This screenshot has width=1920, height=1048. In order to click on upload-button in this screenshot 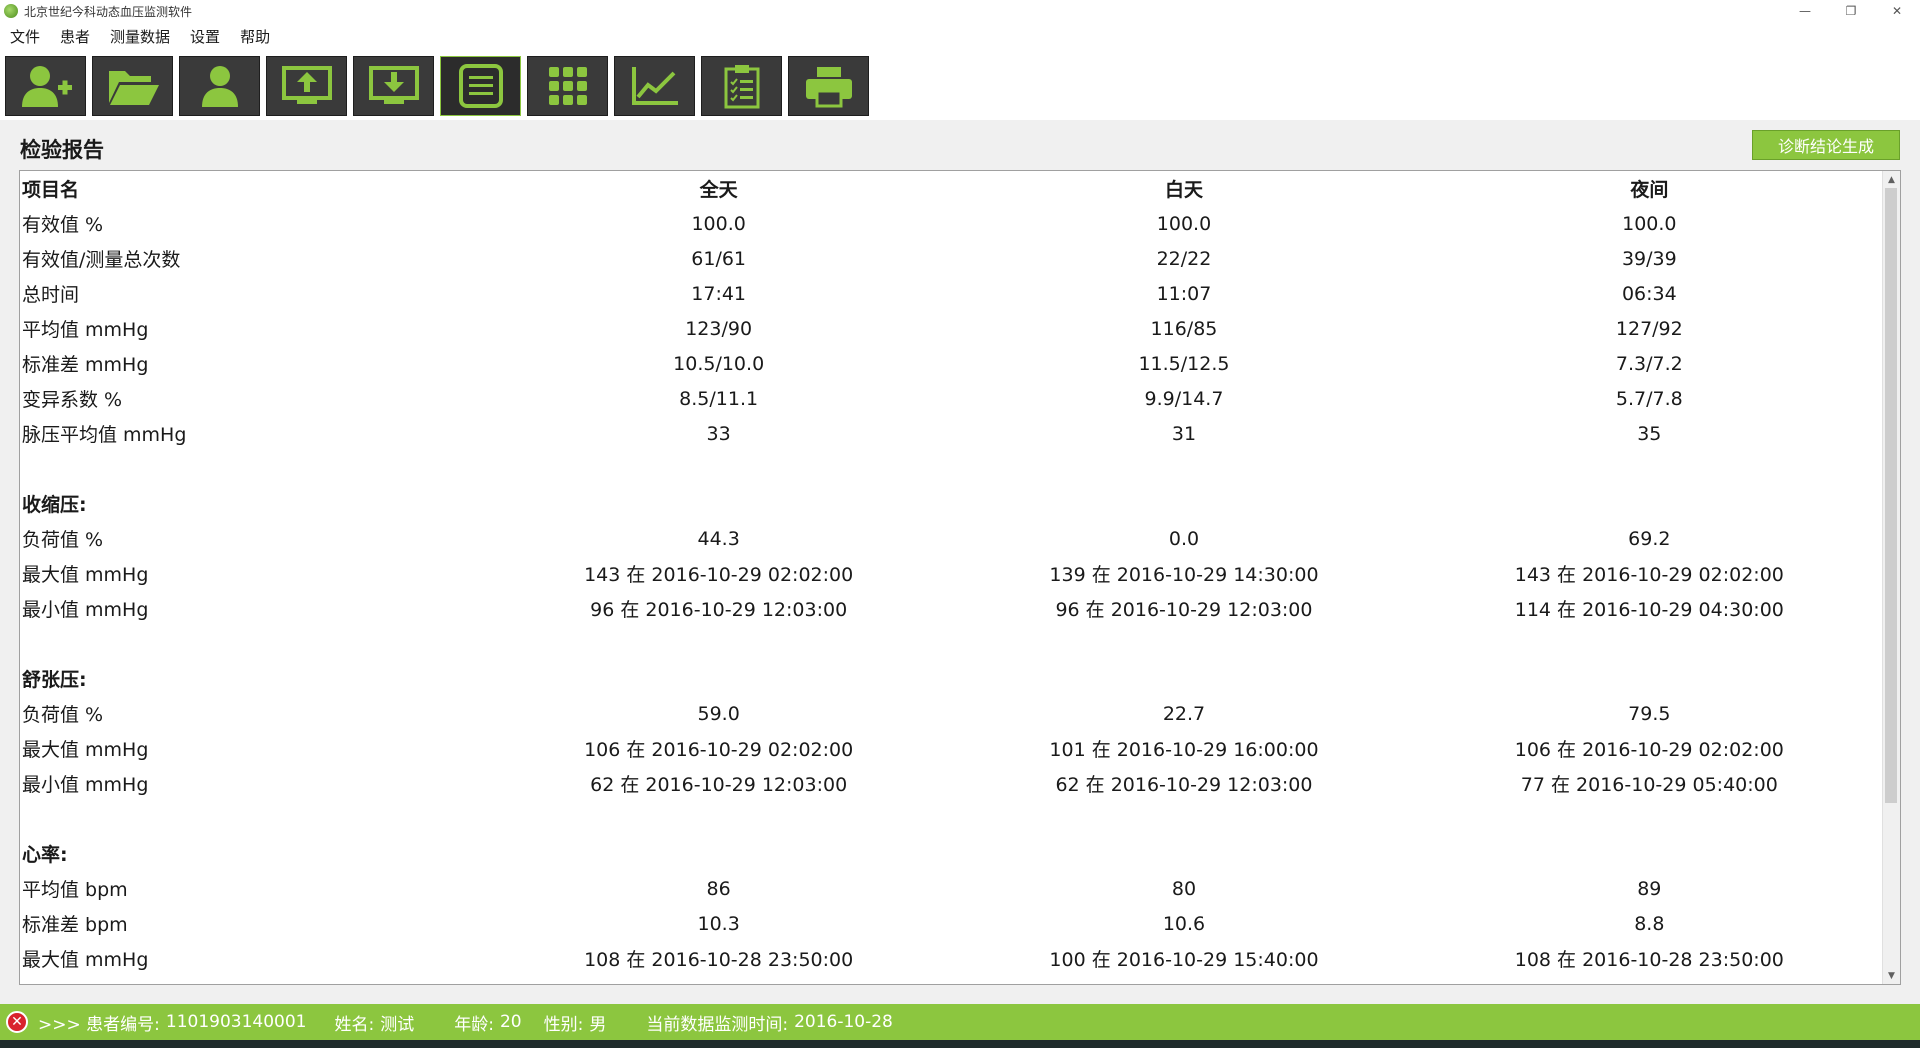, I will do `click(306, 86)`.